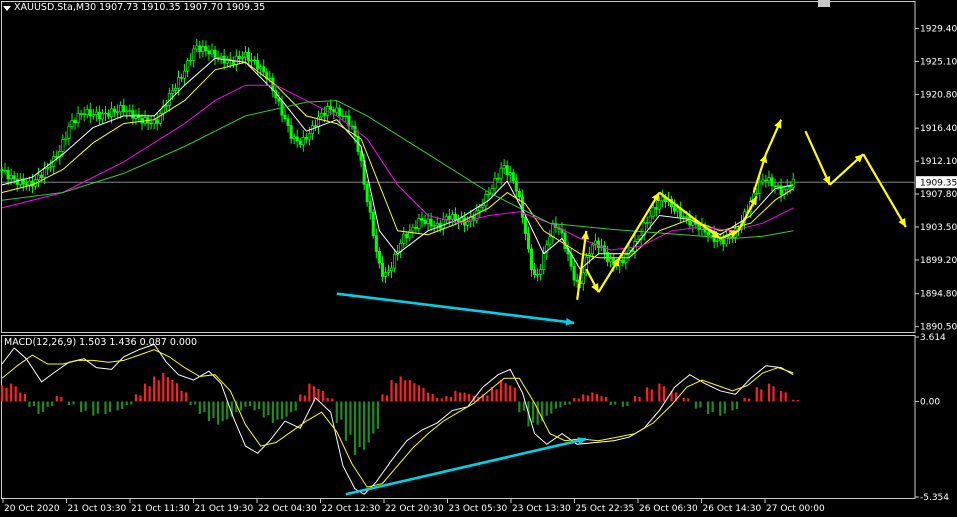  Describe the element at coordinates (160, 509) in the screenshot. I see `time-tick-label: 21 Oct 11:30` at that location.